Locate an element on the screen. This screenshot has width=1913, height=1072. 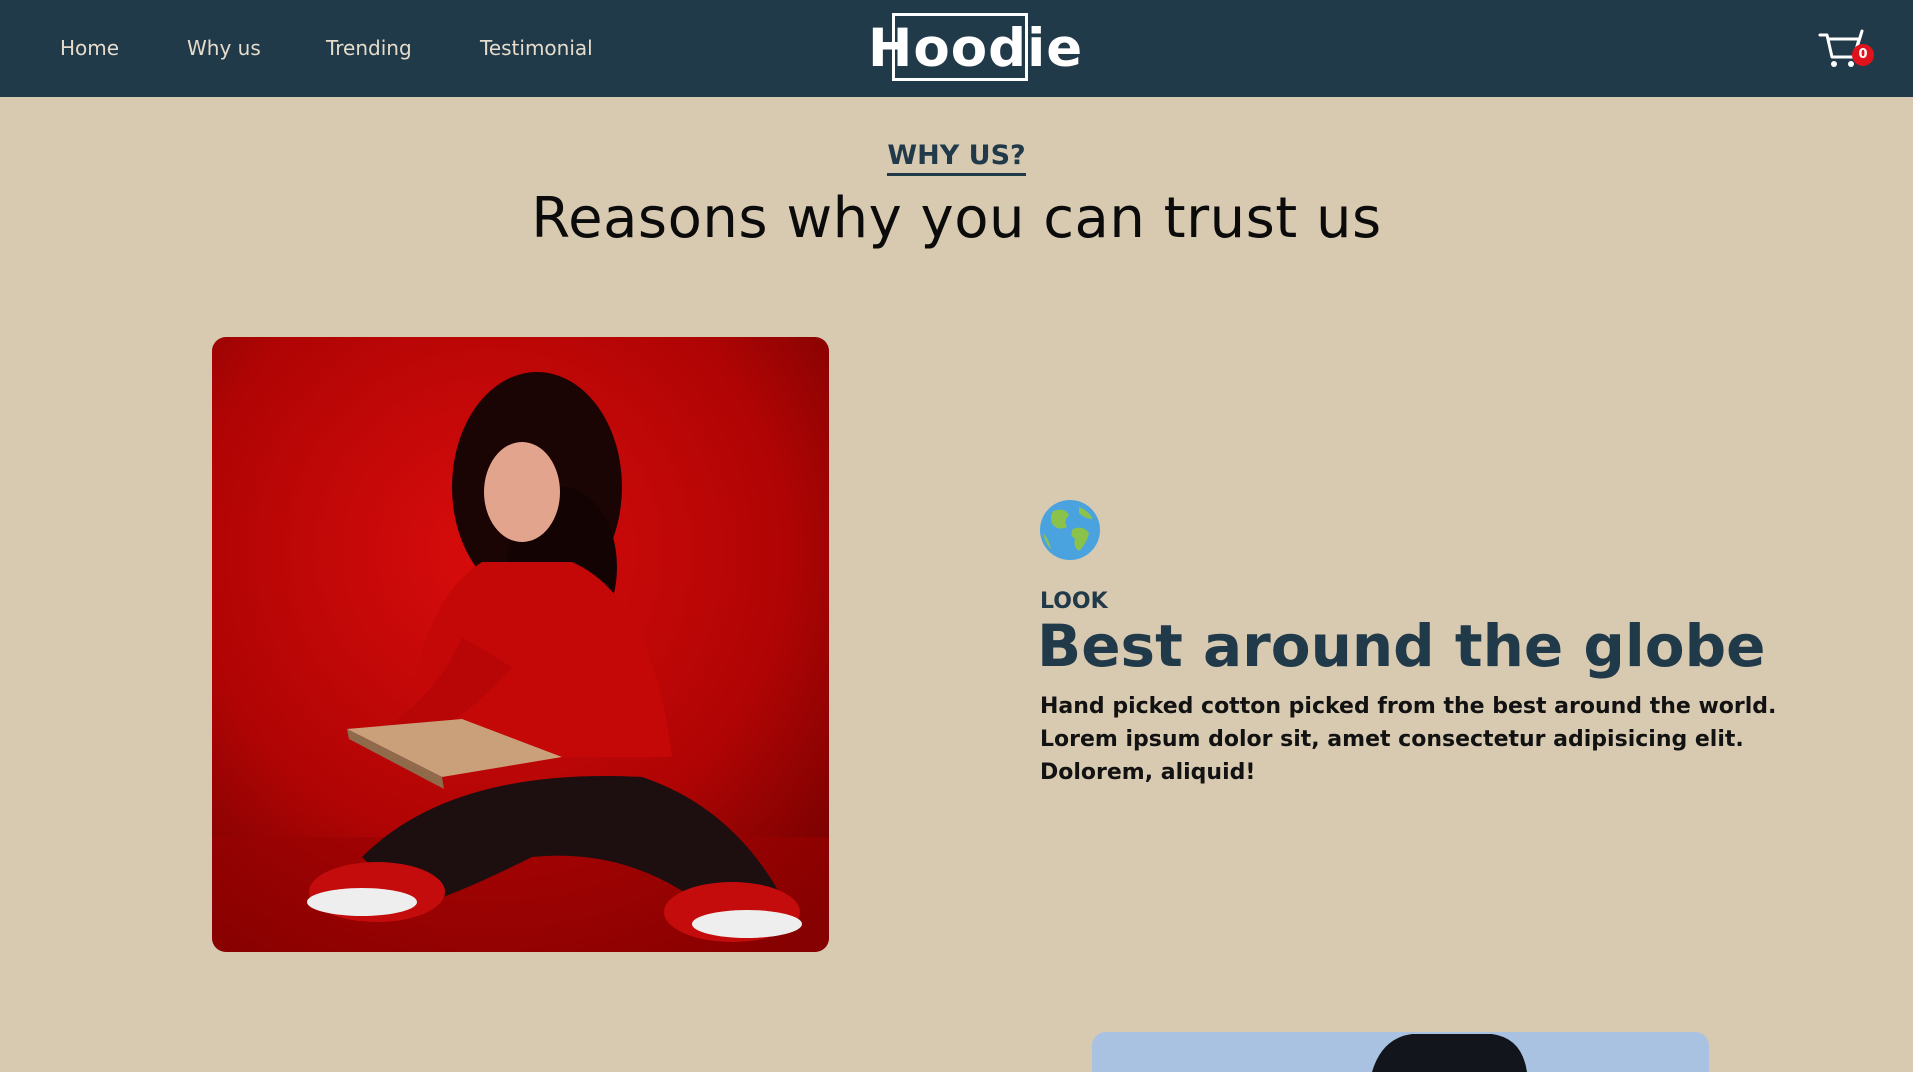
feature-eyebrow: LOOK is located at coordinates (1074, 601).